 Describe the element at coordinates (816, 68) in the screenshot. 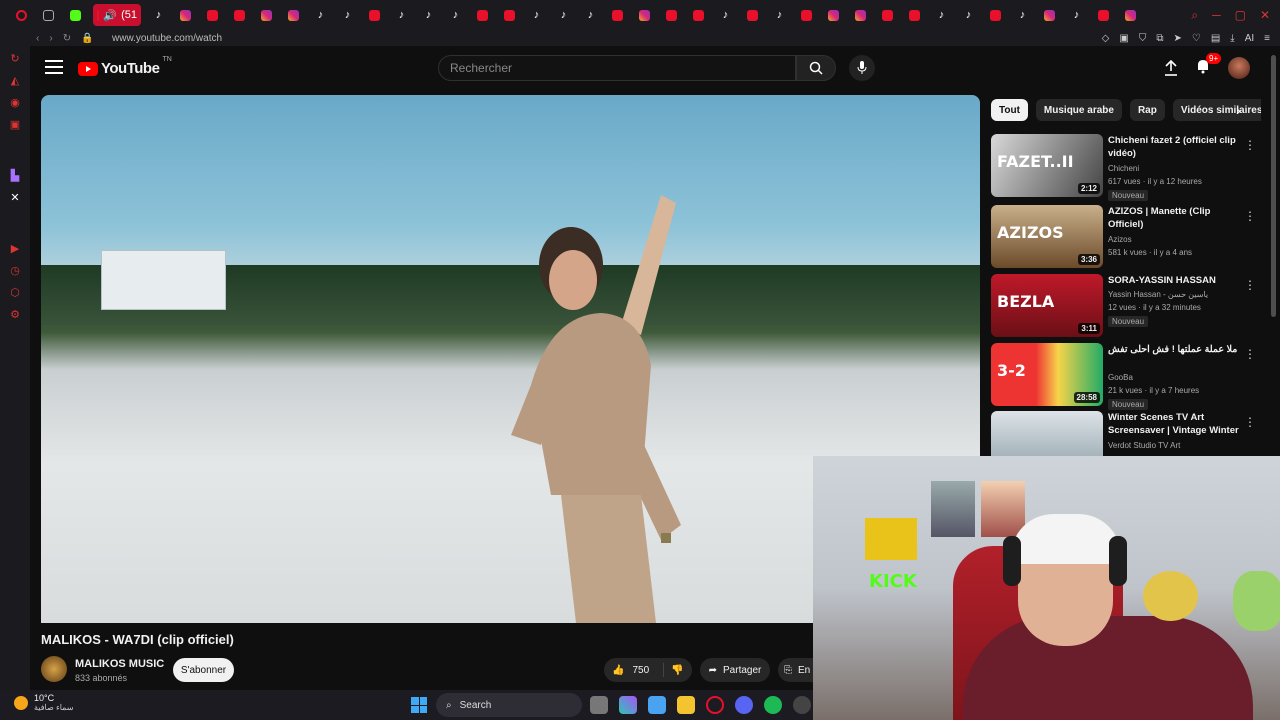

I see `search-button` at that location.